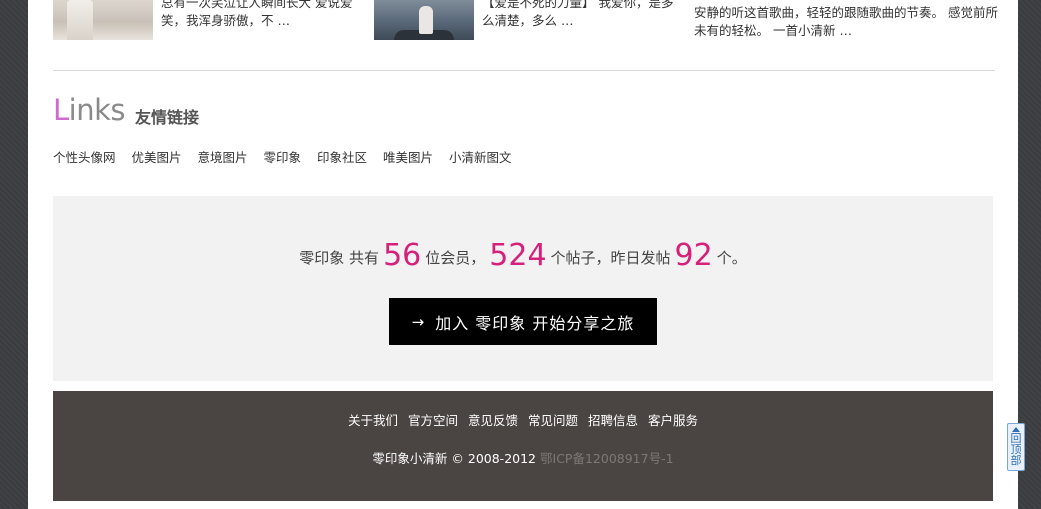 This screenshot has height=509, width=1041. I want to click on links-heading-first-letter: L, so click(61, 110).